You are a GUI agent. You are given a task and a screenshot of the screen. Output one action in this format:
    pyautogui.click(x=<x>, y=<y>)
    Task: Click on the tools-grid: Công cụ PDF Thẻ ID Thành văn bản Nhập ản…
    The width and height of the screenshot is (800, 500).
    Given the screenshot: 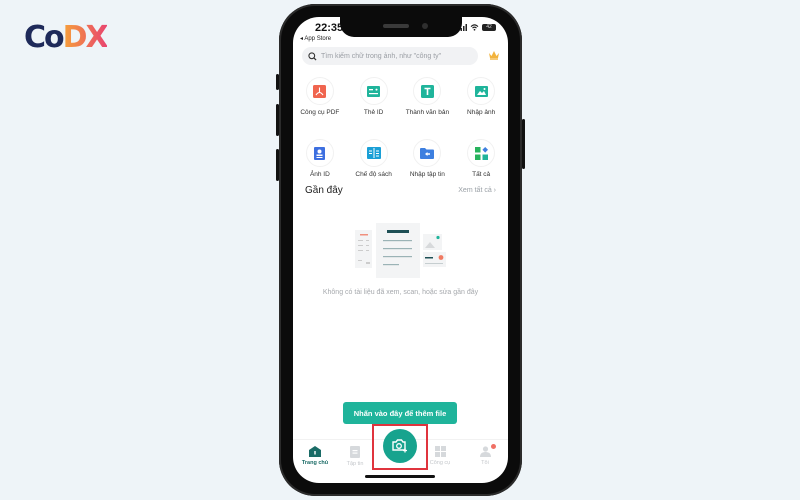 What is the action you would take?
    pyautogui.click(x=400, y=136)
    